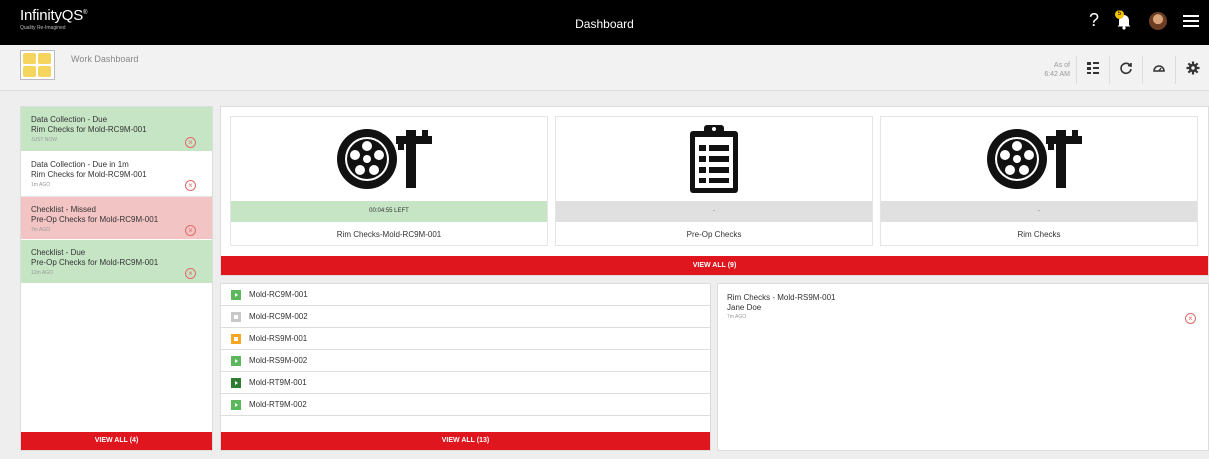 The width and height of the screenshot is (1209, 459). I want to click on toolbar-actions: As of 6:42 AM, so click(1120, 70).